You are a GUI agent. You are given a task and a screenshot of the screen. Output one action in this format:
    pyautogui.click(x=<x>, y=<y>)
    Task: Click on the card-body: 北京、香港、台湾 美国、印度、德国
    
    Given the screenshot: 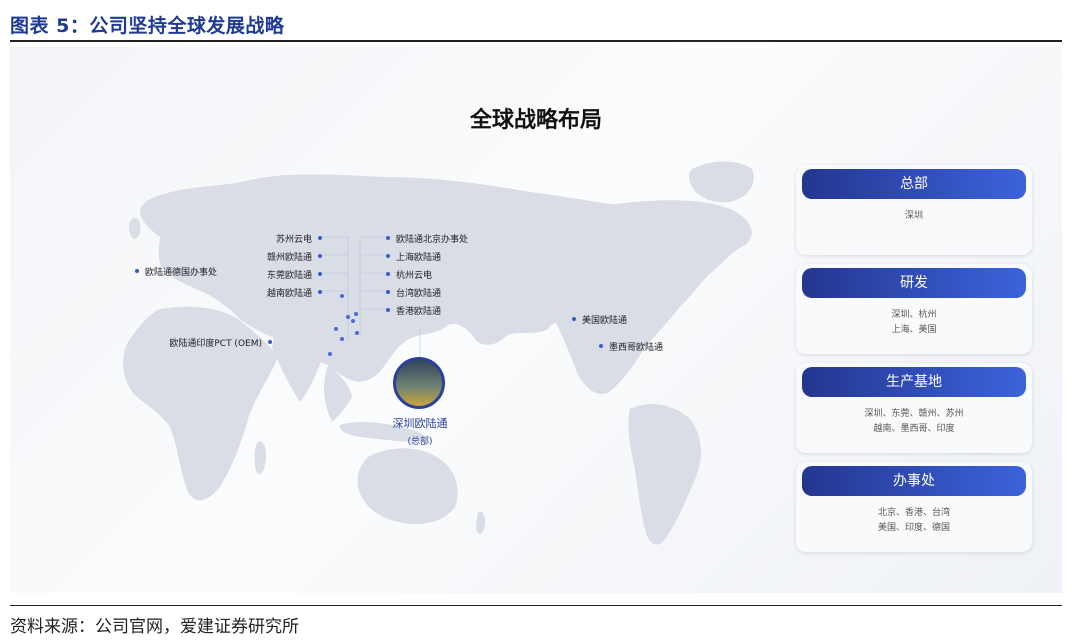 What is the action you would take?
    pyautogui.click(x=913, y=520)
    